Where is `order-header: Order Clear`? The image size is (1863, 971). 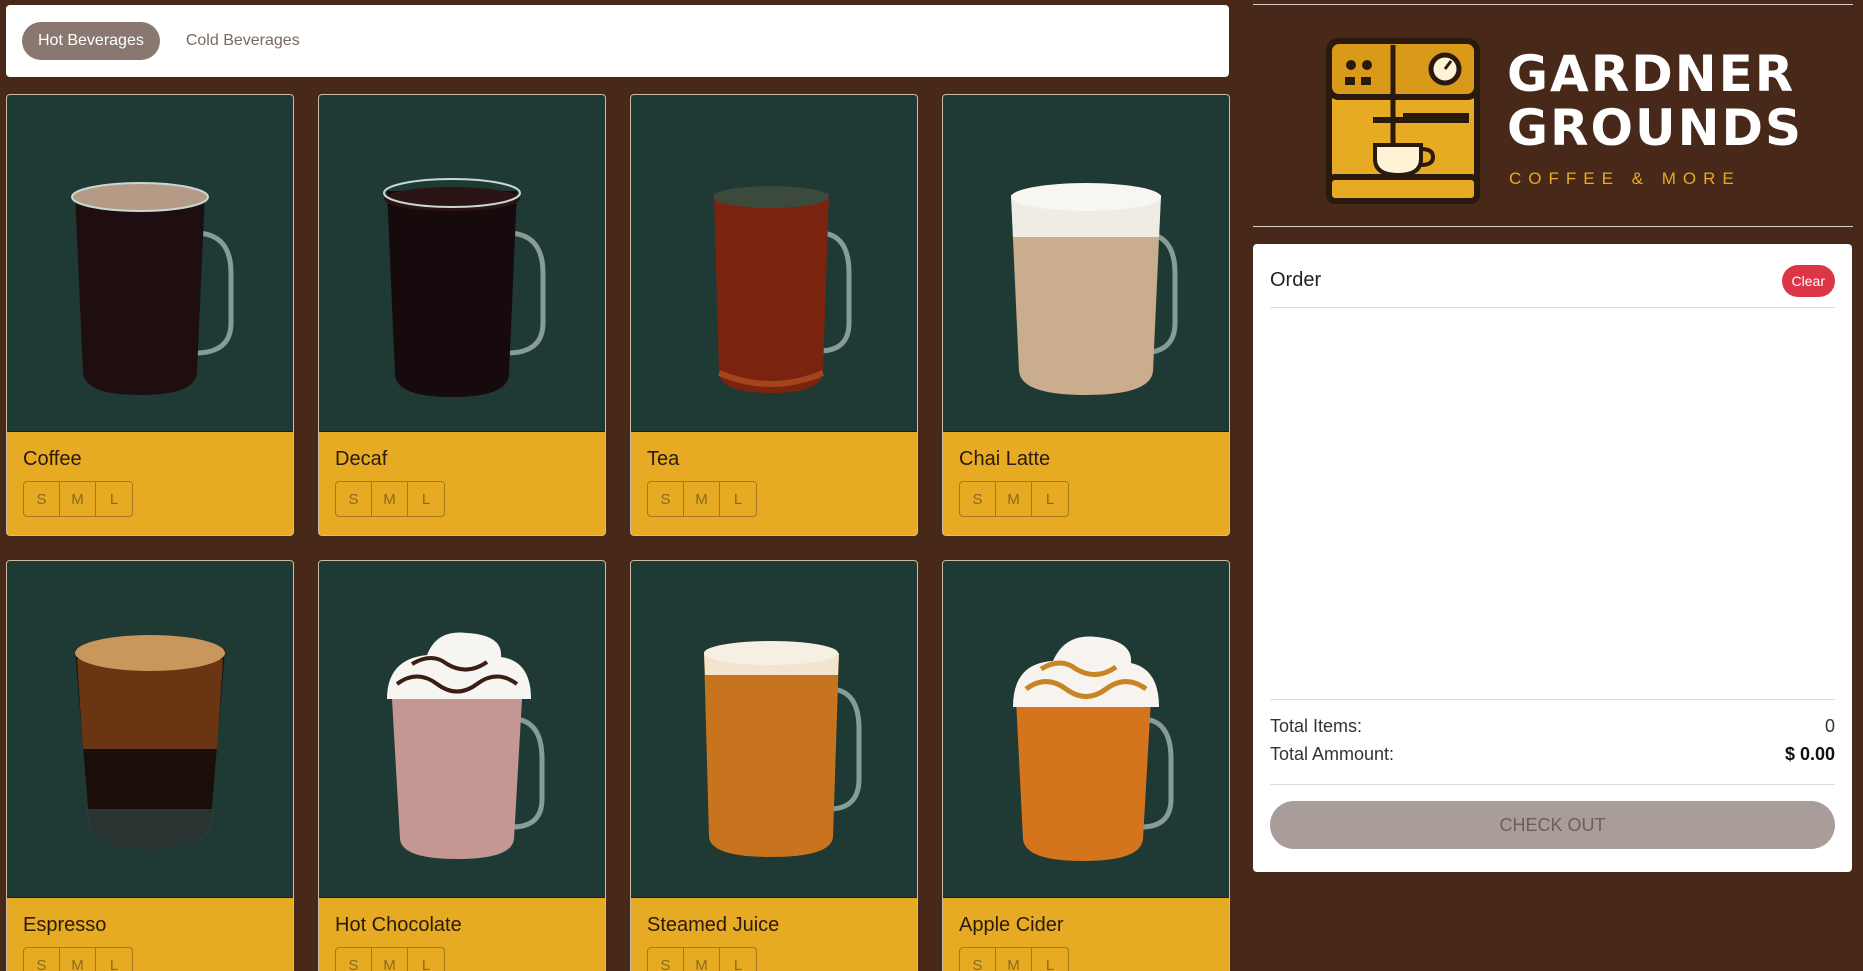 order-header: Order Clear is located at coordinates (1552, 276).